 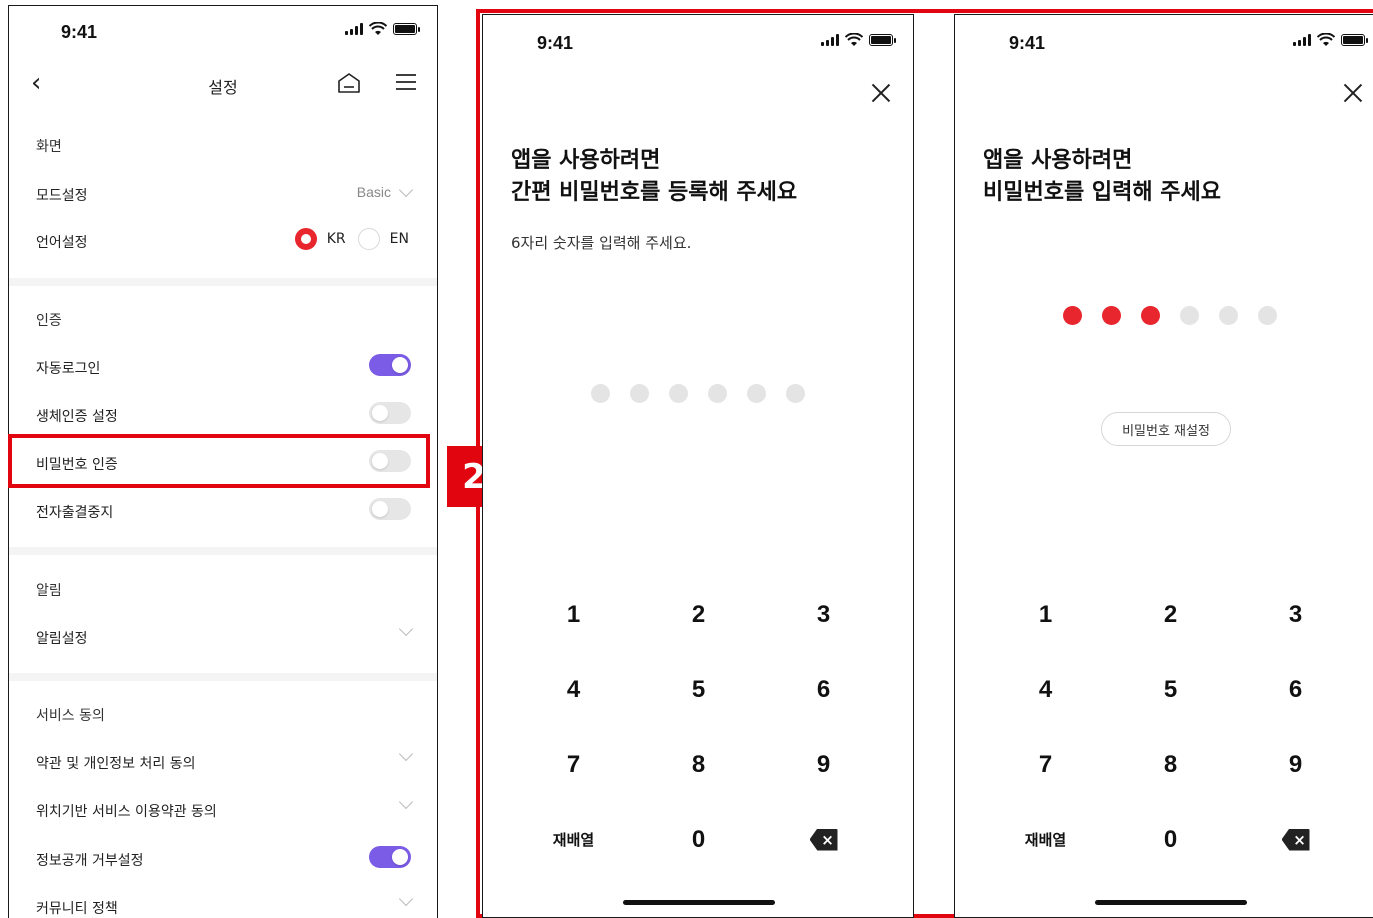 I want to click on status-time: 9:41, so click(x=555, y=43).